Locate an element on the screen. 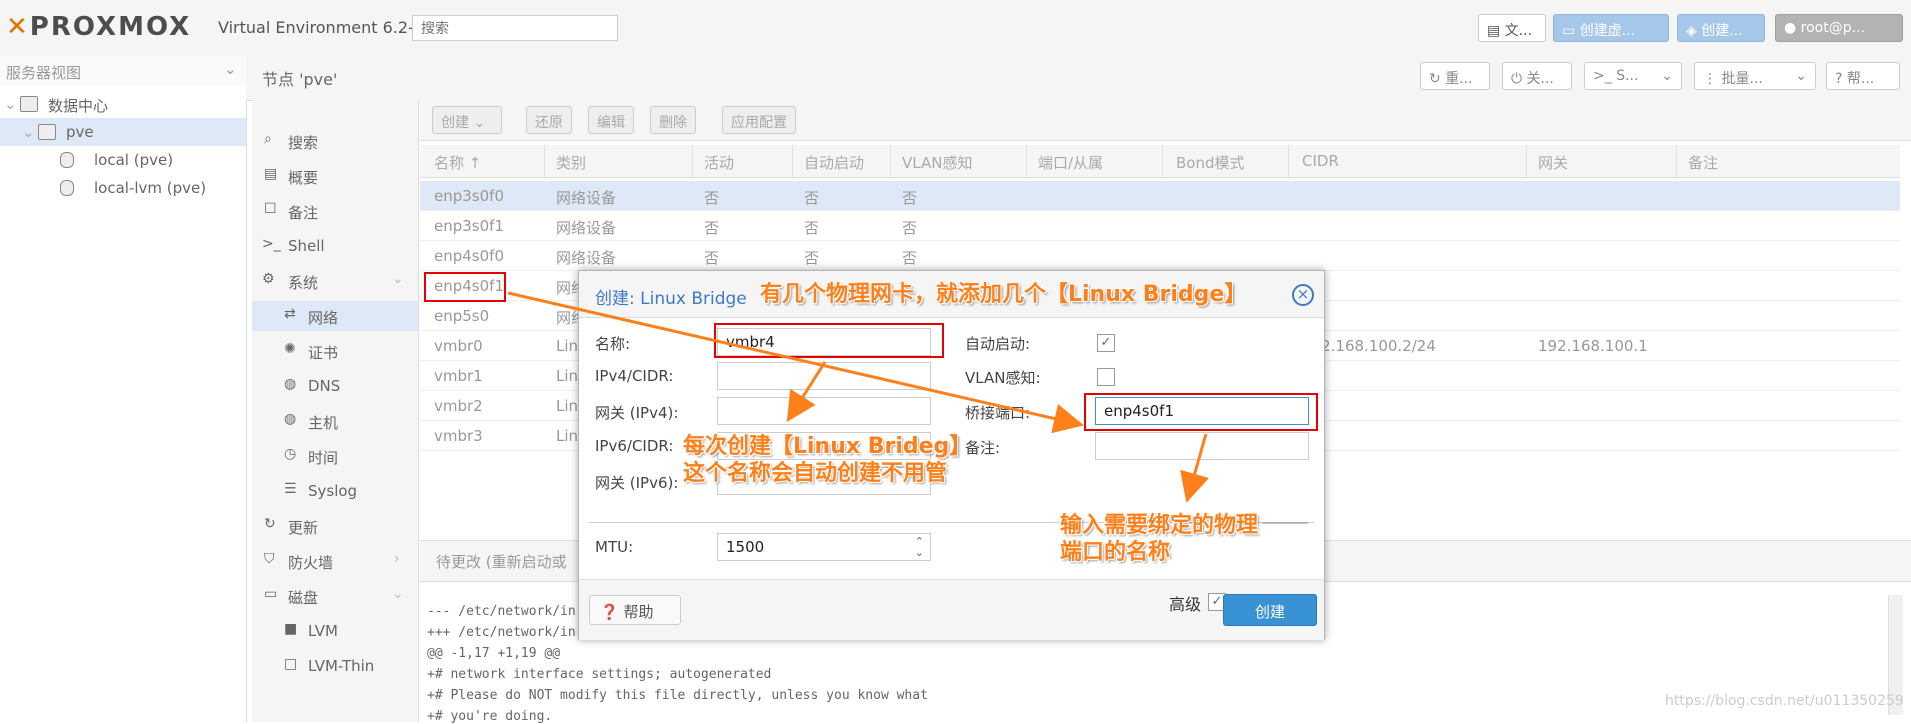 The width and height of the screenshot is (1911, 724). arrow-to-name is located at coordinates (806, 392).